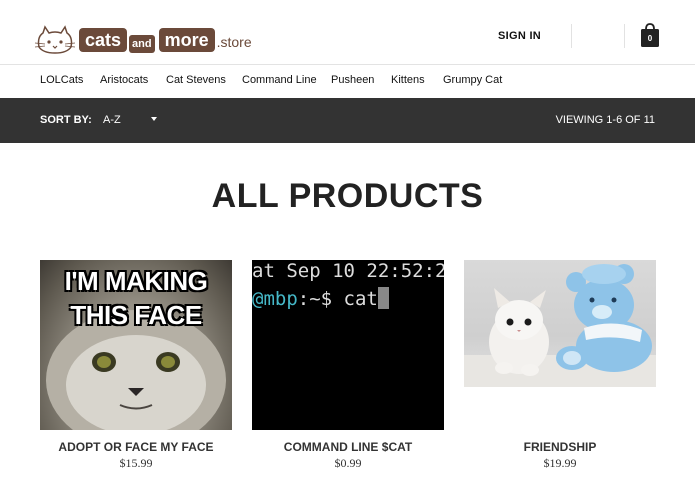 This screenshot has height=494, width=695. I want to click on terminal-line-prompt: @mbp:~$ cat, so click(320, 298).